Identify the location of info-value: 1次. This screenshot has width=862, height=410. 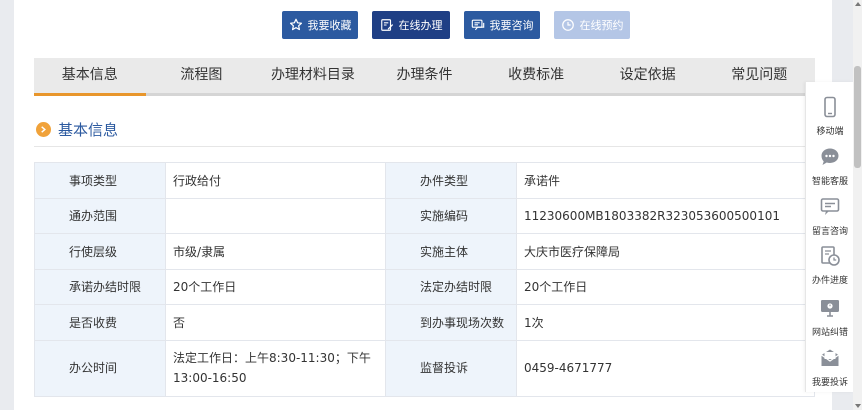
(665, 322).